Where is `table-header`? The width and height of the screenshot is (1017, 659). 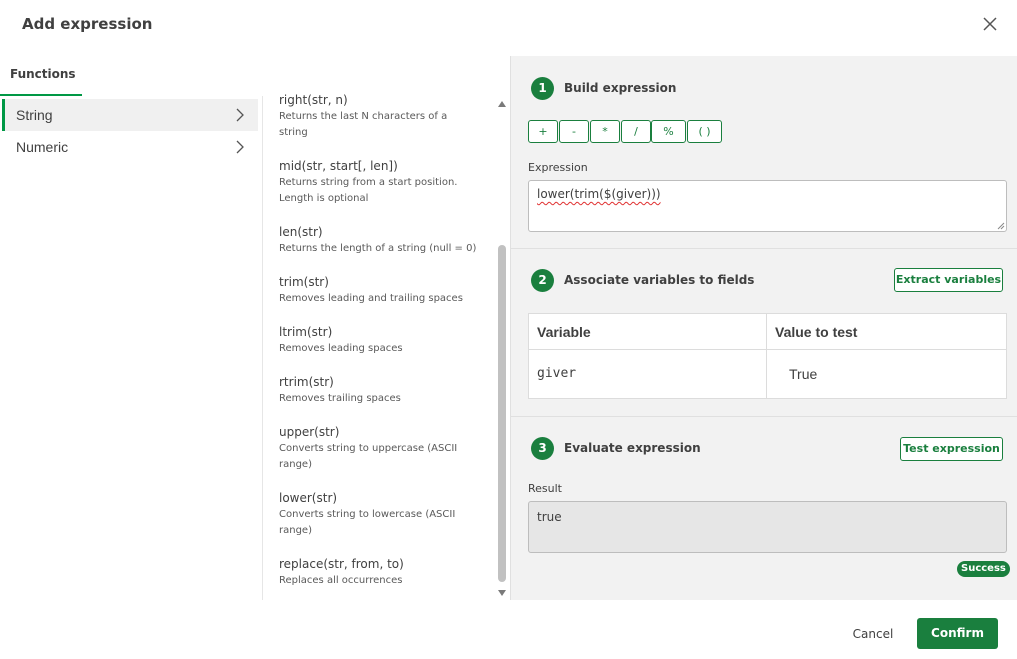
table-header is located at coordinates (767, 332).